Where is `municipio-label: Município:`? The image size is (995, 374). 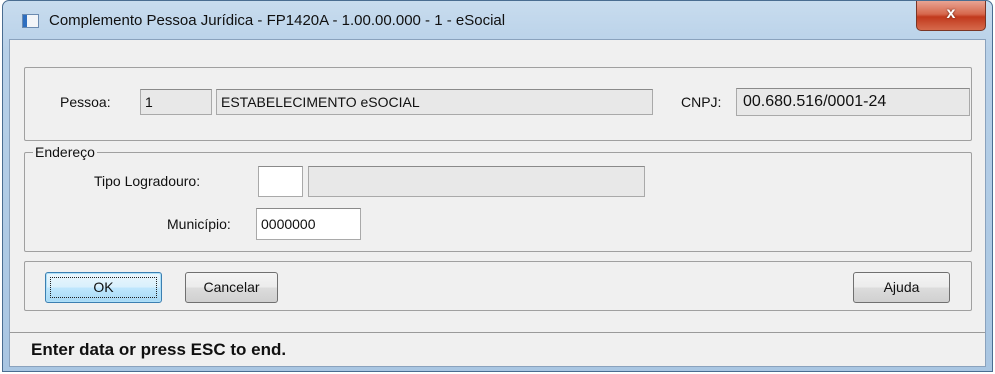
municipio-label: Município: is located at coordinates (199, 224).